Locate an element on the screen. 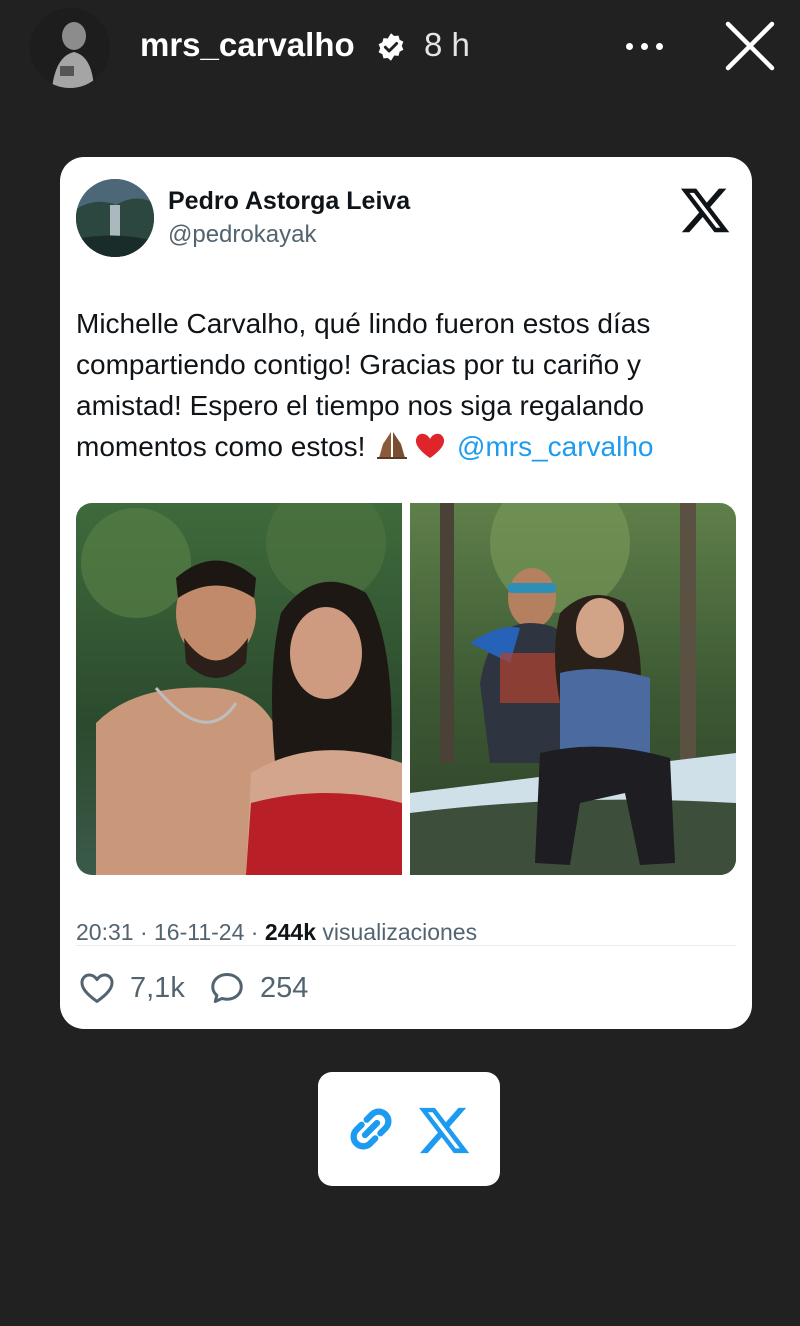  photo-left is located at coordinates (239, 689).